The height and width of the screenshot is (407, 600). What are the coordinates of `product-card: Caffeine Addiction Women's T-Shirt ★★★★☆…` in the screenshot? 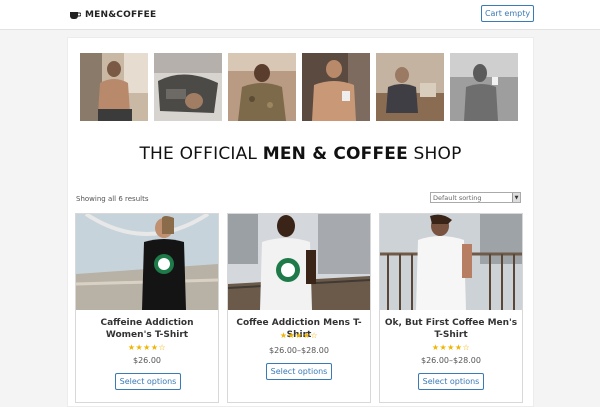 It's located at (147, 308).